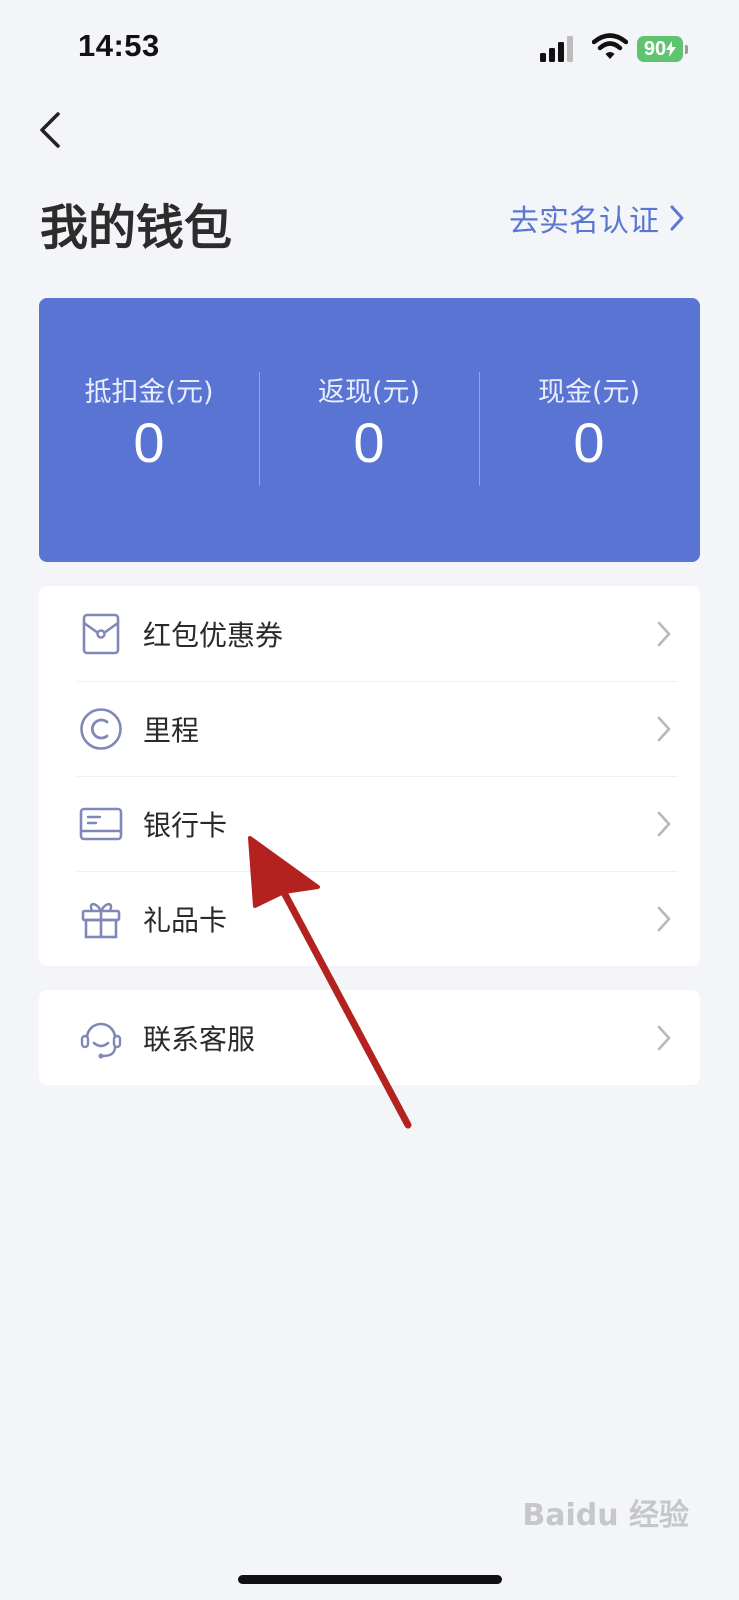 This screenshot has width=739, height=1600. I want to click on menu-item-label: 银行卡, so click(185, 825).